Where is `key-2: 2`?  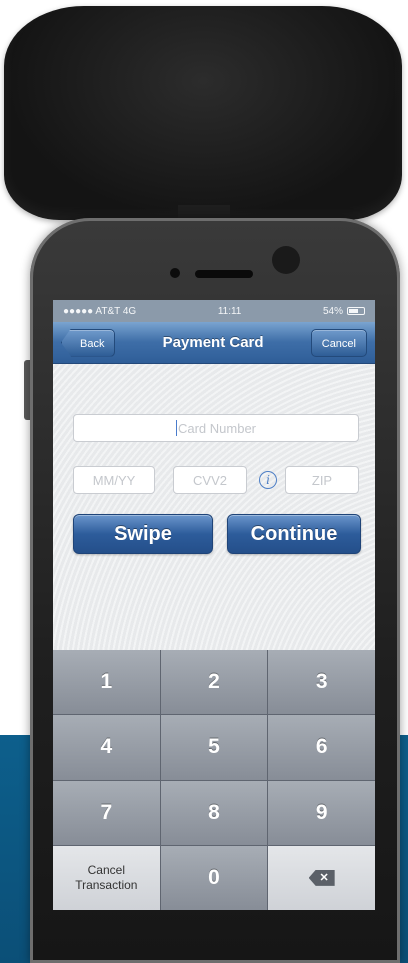 key-2: 2 is located at coordinates (214, 682).